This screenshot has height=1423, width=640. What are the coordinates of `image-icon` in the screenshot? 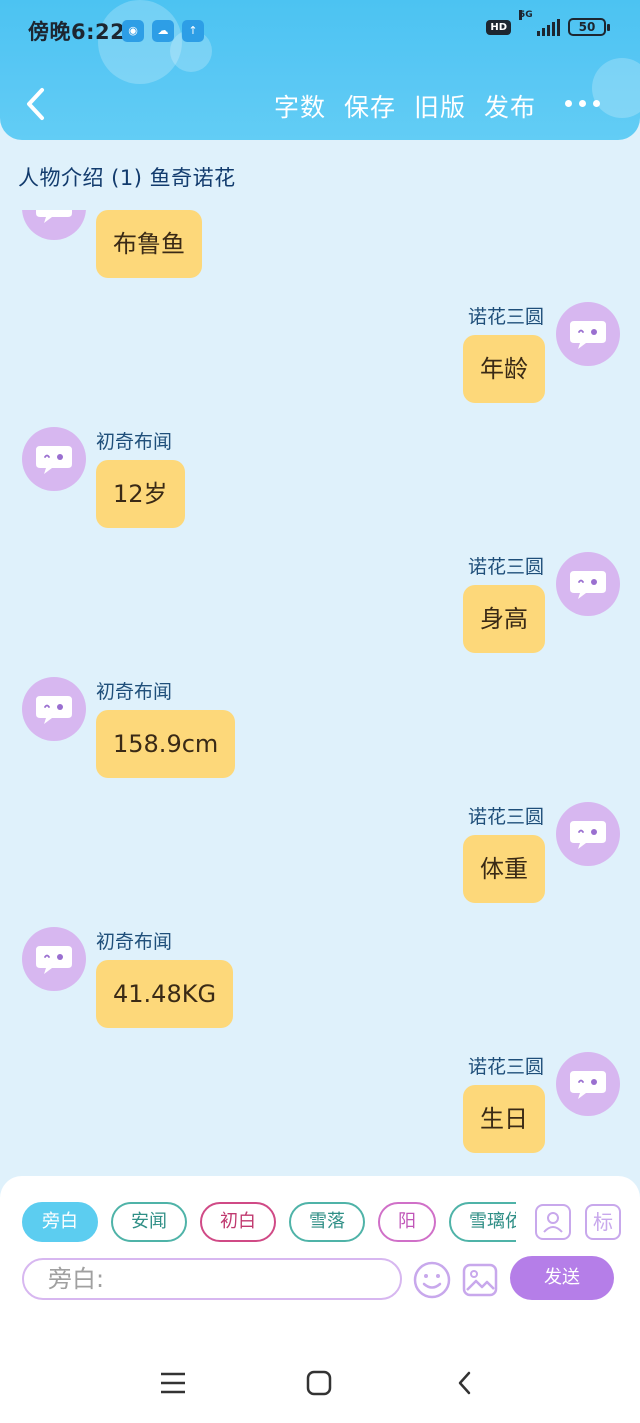 It's located at (480, 1280).